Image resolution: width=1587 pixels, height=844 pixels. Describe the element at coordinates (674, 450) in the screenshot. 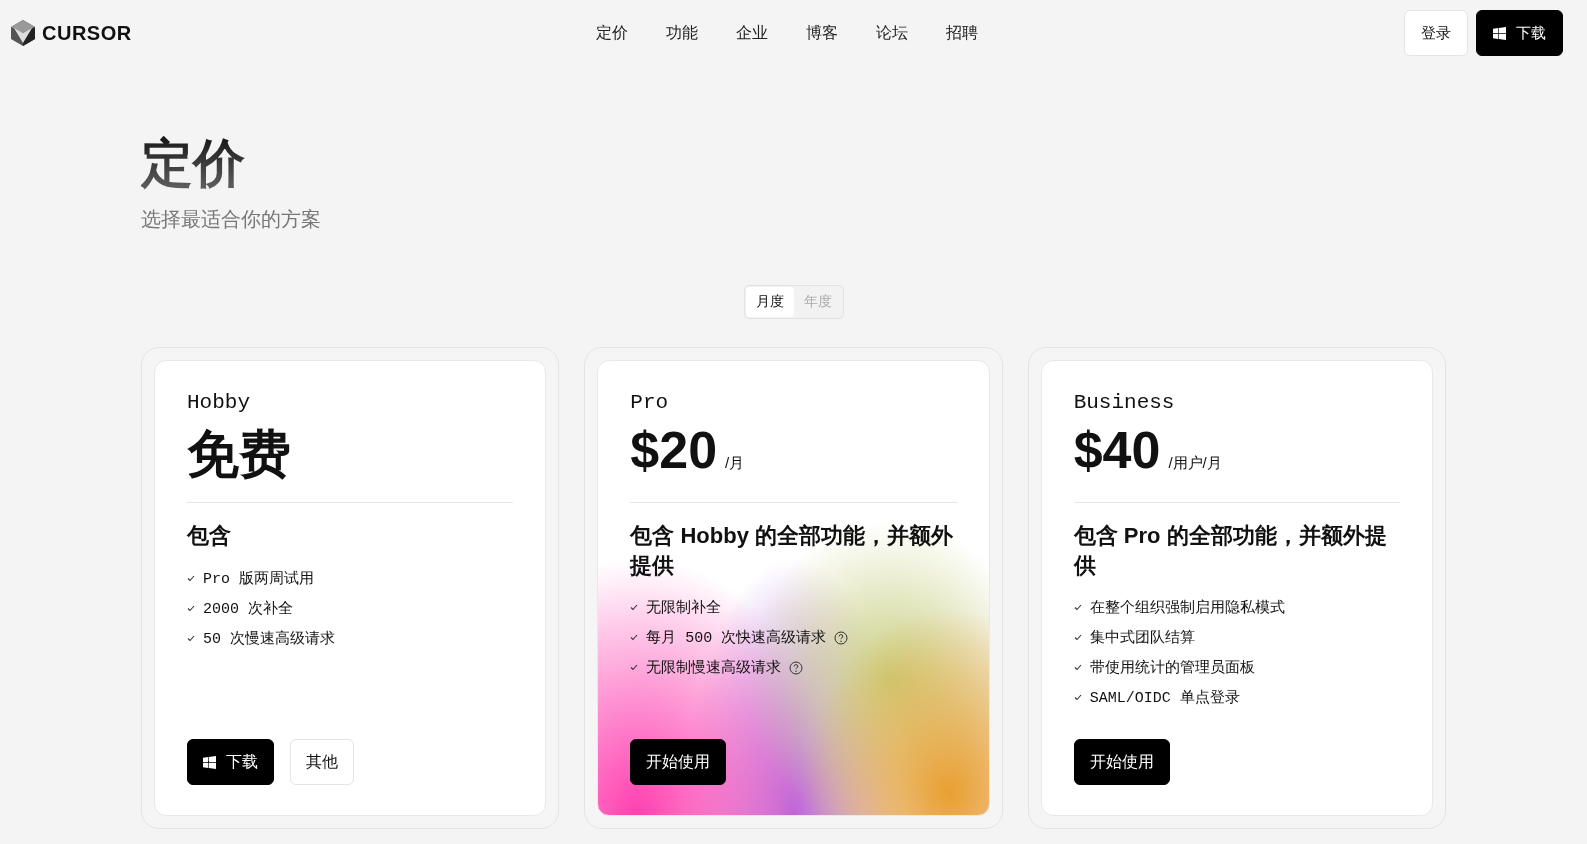

I see `plan-price: $20` at that location.